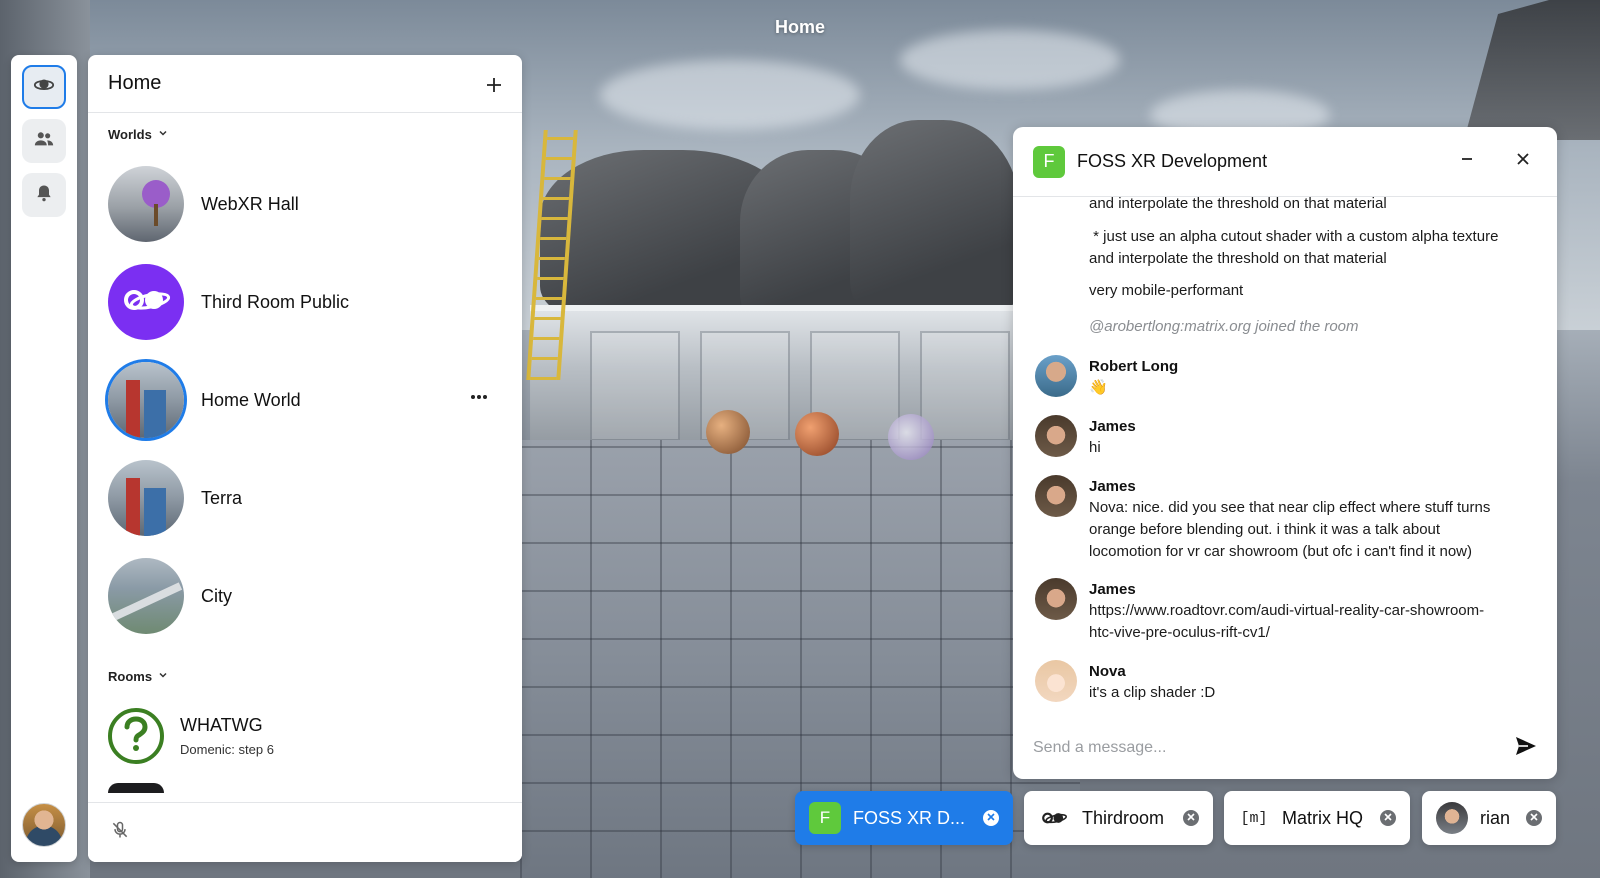 This screenshot has height=878, width=1600. I want to click on close-chat-button, so click(1523, 162).